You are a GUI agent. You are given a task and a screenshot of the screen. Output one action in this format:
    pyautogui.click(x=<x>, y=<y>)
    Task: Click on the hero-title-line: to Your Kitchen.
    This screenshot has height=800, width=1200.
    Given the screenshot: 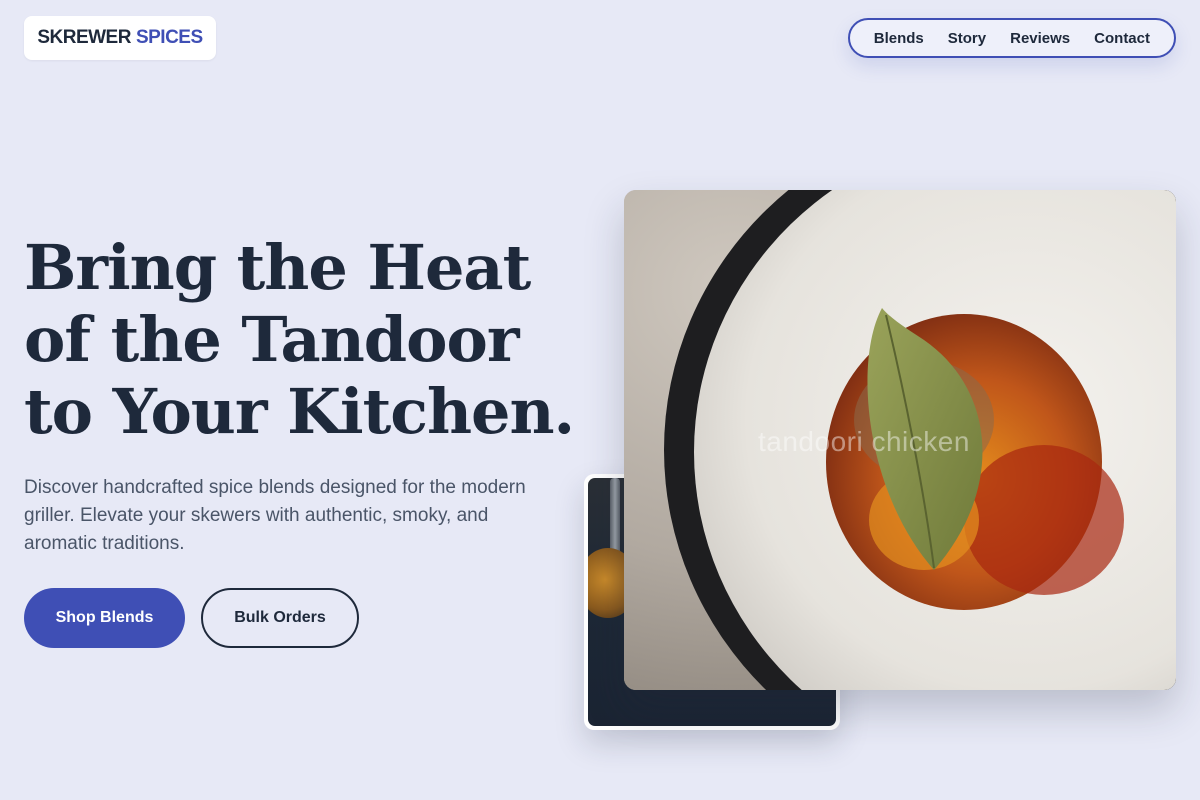 What is the action you would take?
    pyautogui.click(x=299, y=411)
    